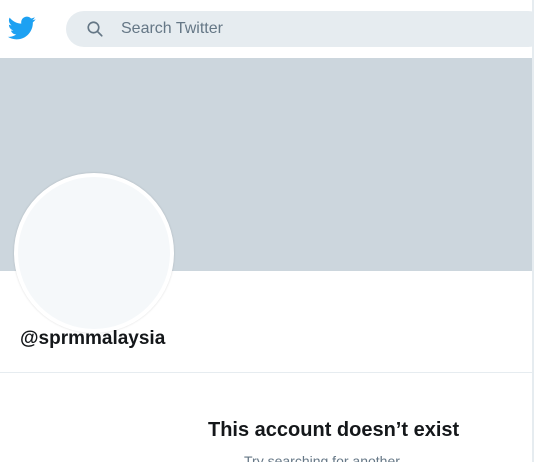  I want to click on empty-state-title: This account doesn’t exist, so click(334, 430).